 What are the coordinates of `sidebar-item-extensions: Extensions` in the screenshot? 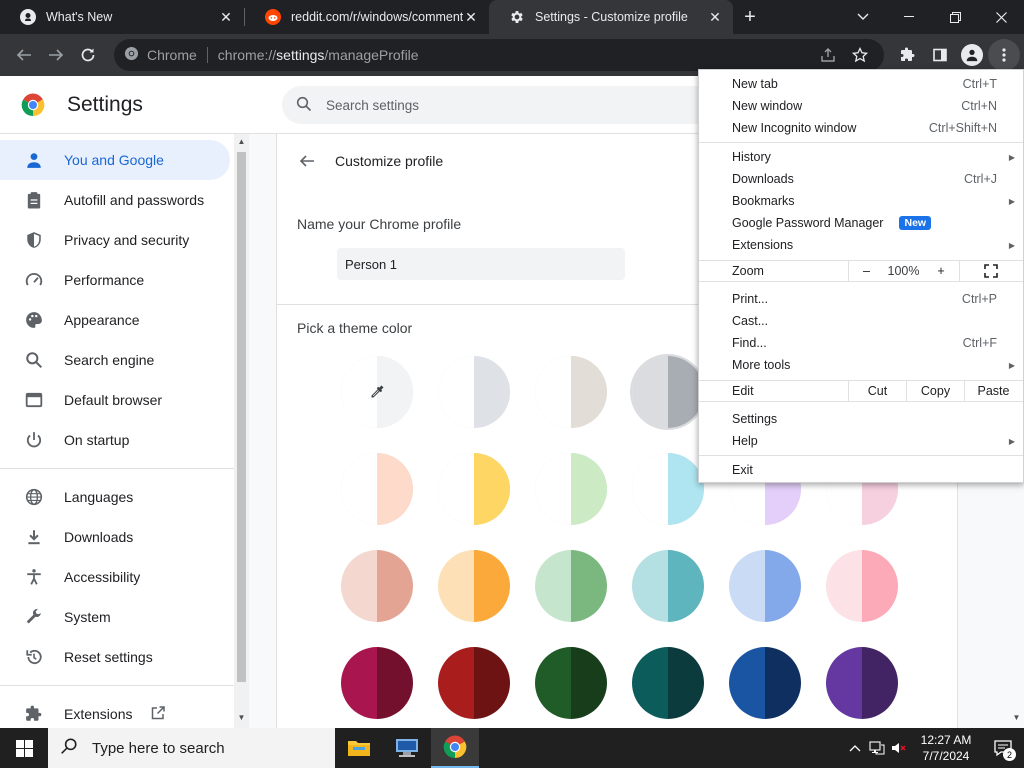 It's located at (117, 711).